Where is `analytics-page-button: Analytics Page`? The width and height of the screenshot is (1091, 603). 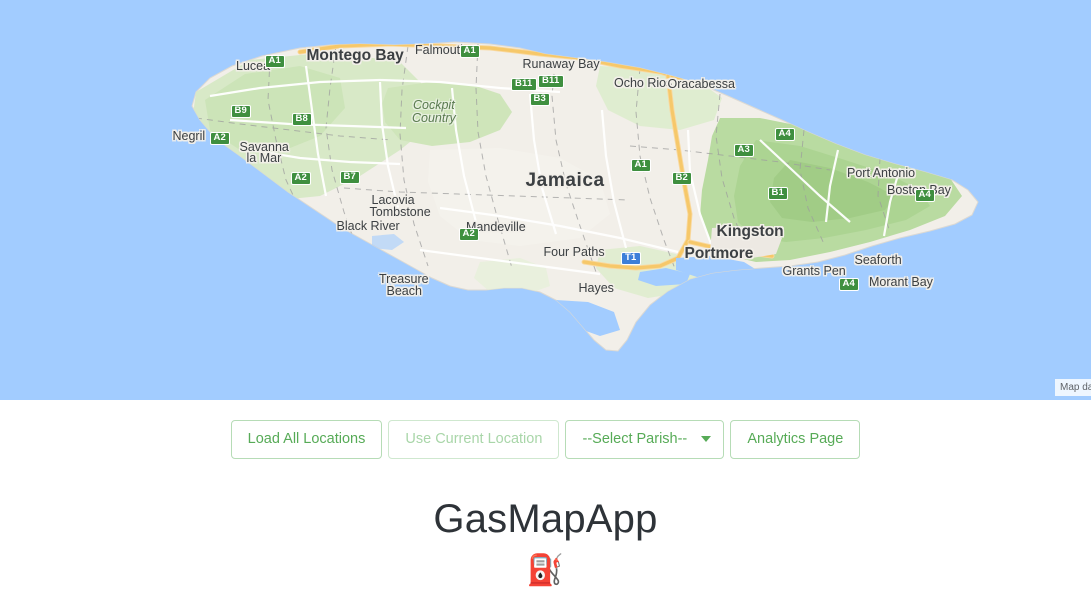 analytics-page-button: Analytics Page is located at coordinates (795, 439).